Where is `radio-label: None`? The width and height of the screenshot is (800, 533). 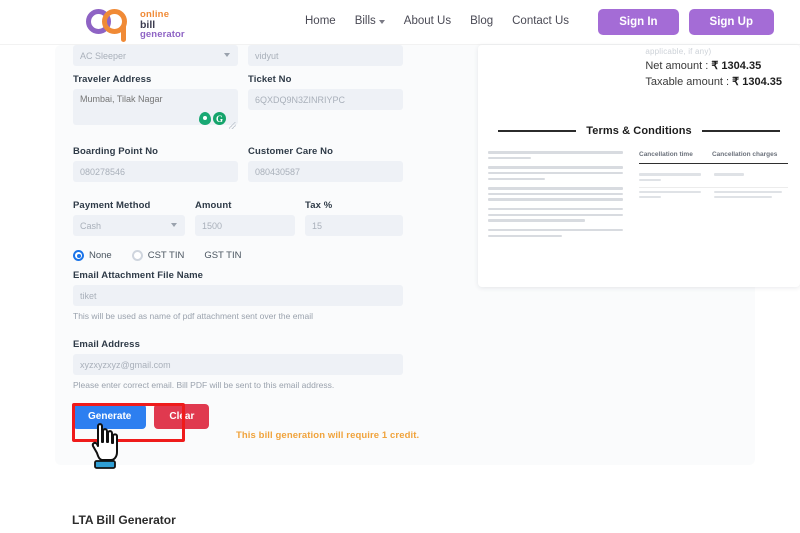
radio-label: None is located at coordinates (100, 255).